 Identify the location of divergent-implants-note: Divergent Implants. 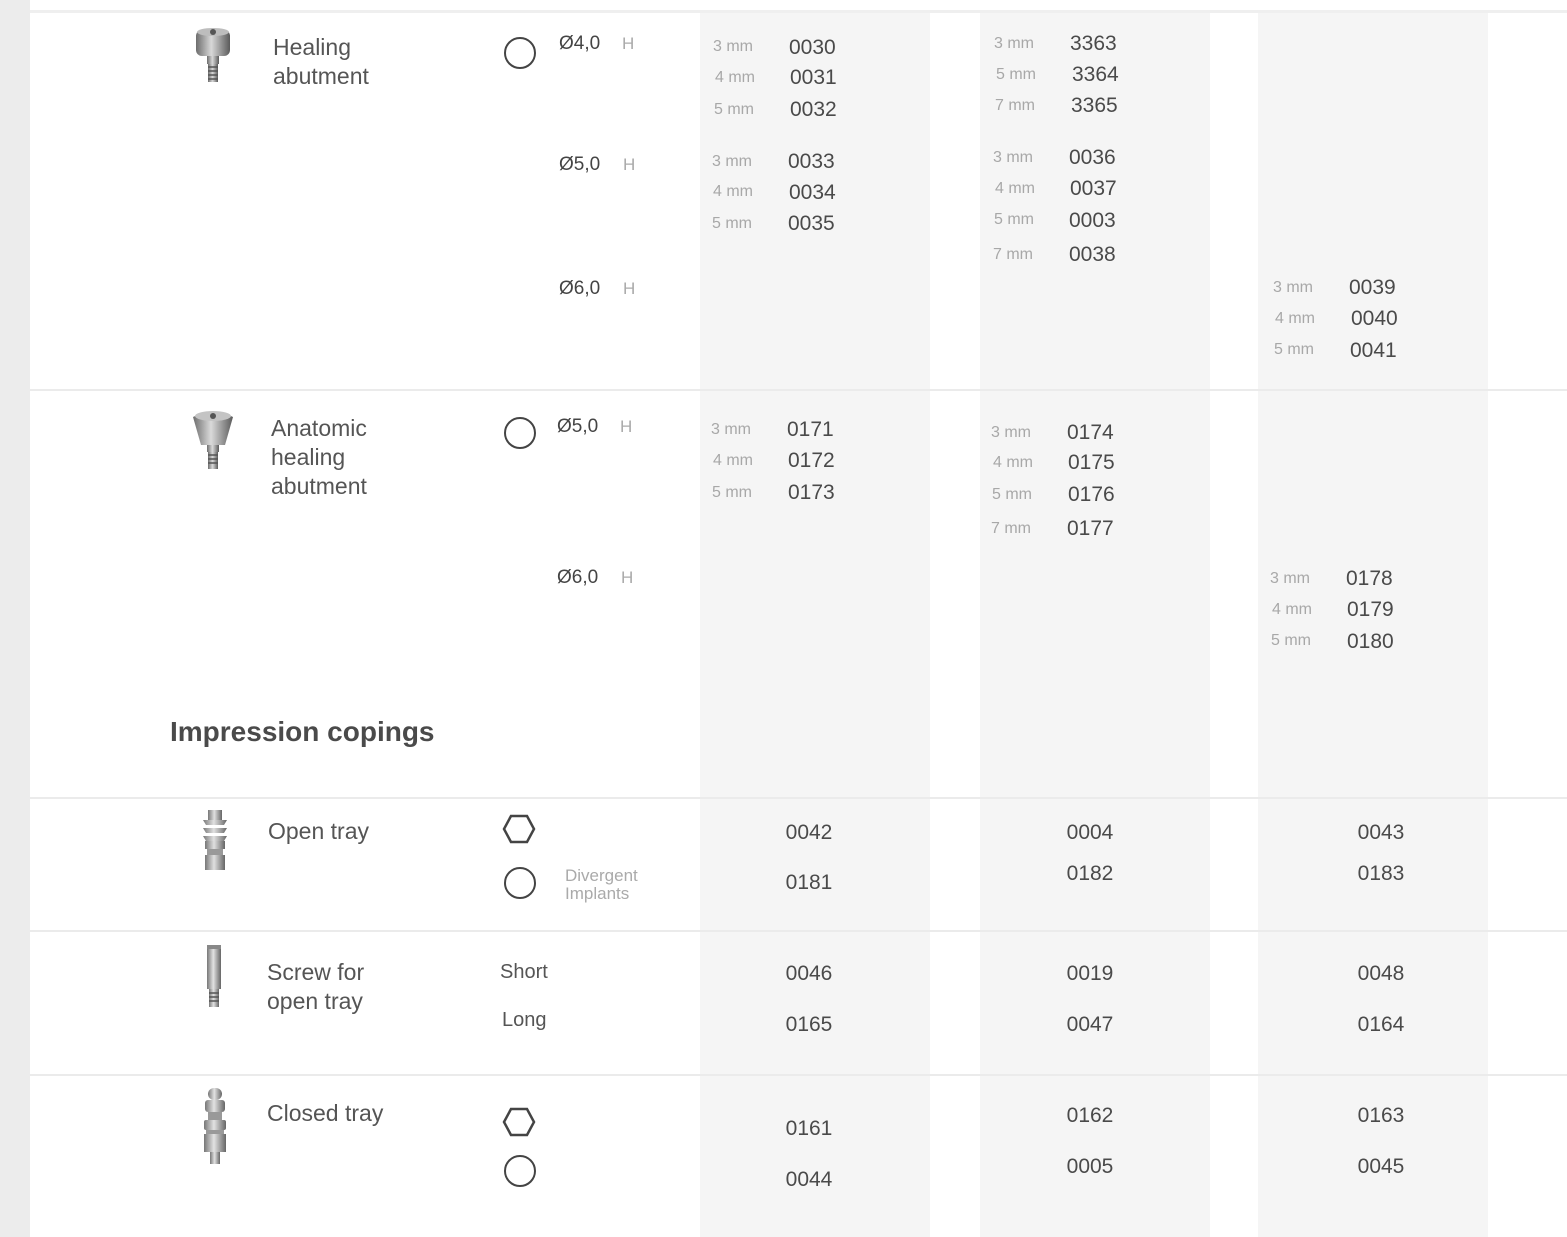
(601, 884).